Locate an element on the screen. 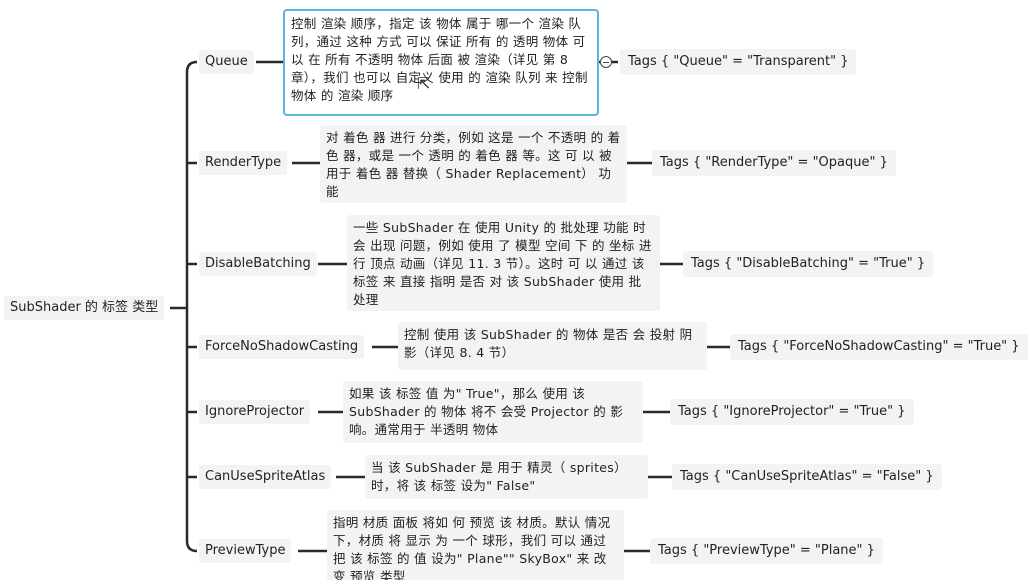 The height and width of the screenshot is (580, 1030). mouse-cursor-icon: ⇱ is located at coordinates (424, 83).